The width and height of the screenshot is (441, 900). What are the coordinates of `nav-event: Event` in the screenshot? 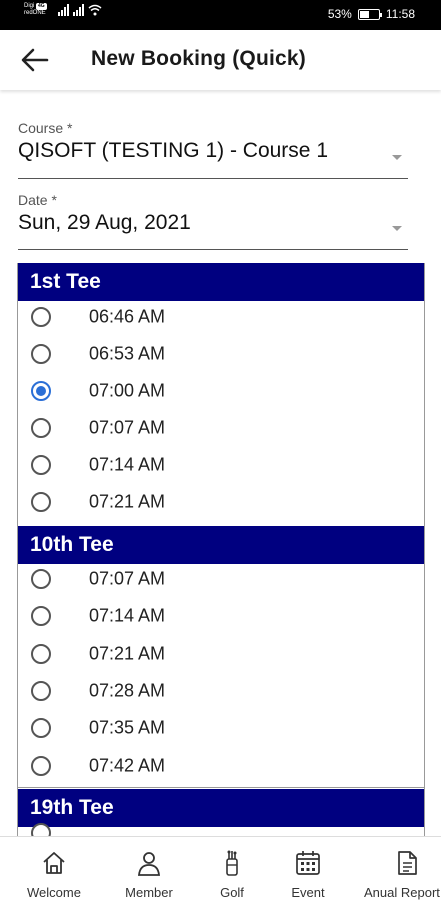 It's located at (308, 868).